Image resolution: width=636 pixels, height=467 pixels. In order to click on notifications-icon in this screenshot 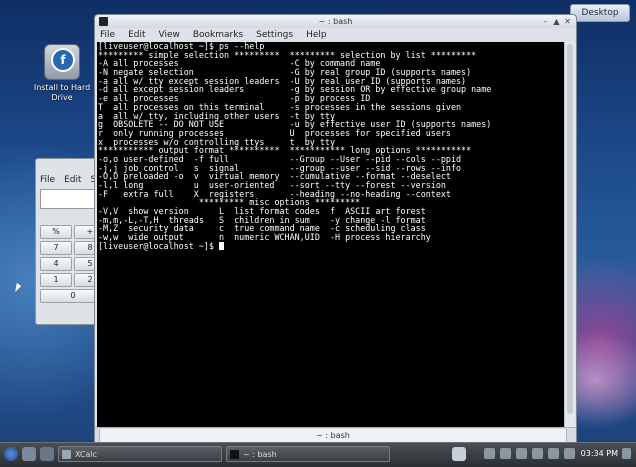, I will do `click(537, 453)`.